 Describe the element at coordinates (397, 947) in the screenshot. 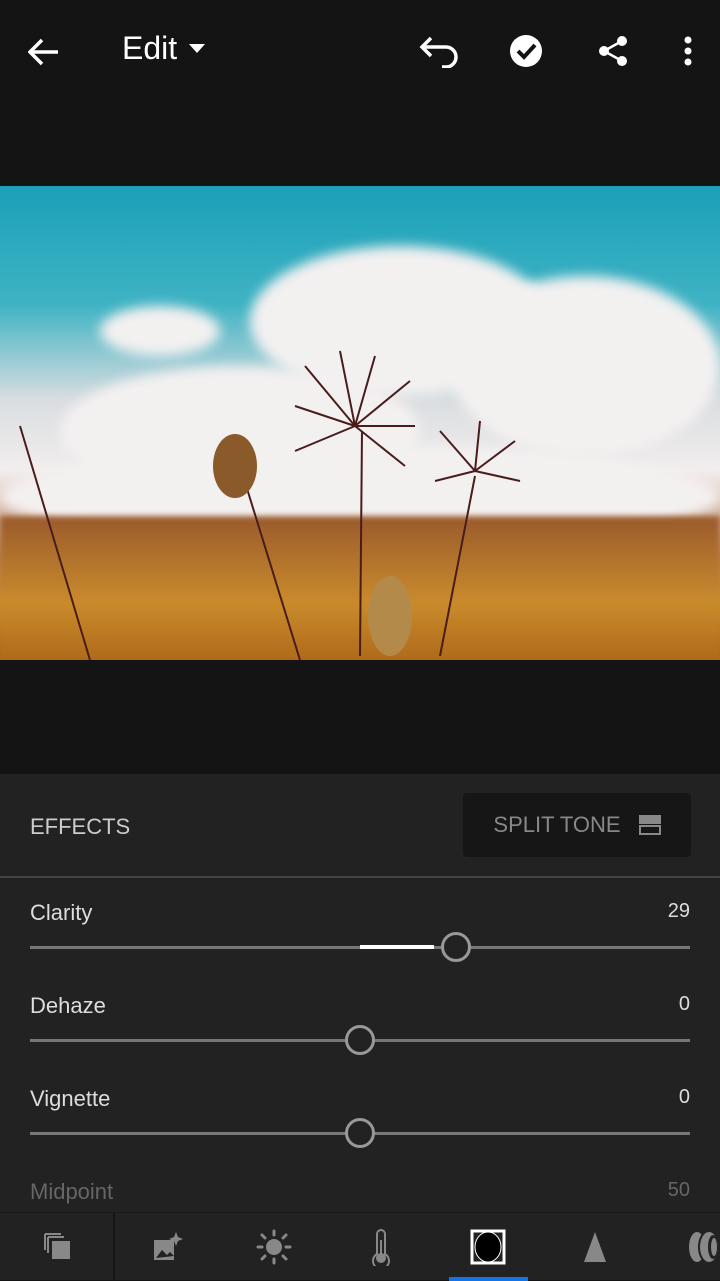

I see `slider-fill` at that location.